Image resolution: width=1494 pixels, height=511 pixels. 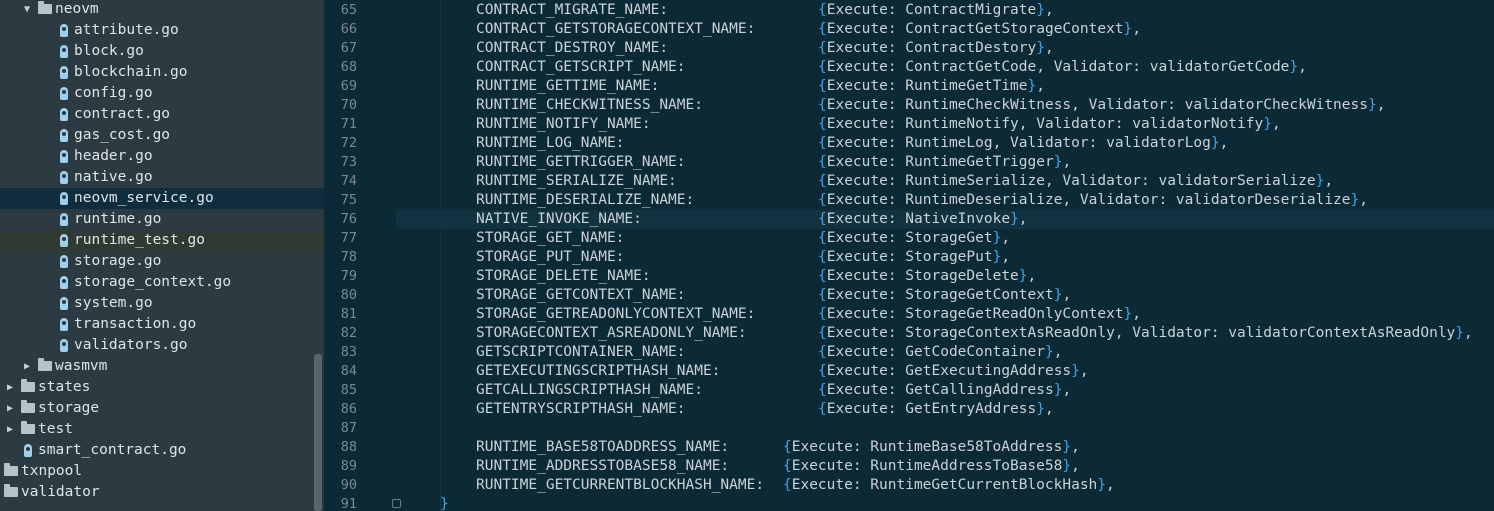 I want to click on line-number: 69, so click(x=348, y=86).